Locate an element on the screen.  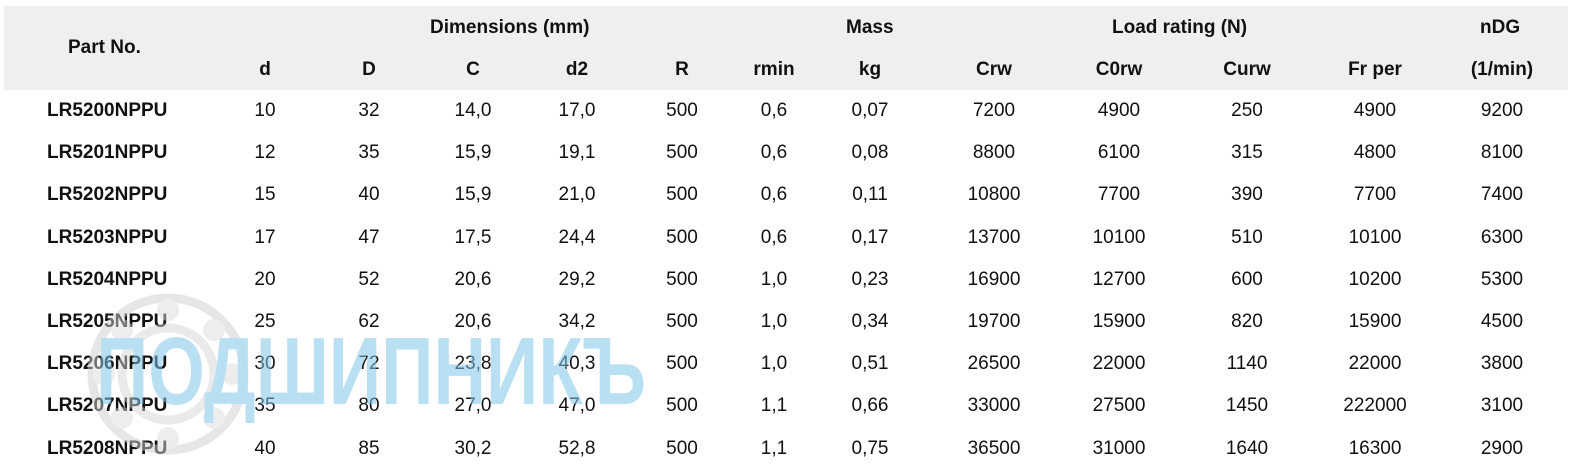
cell-speed: 4500 is located at coordinates (1502, 321).